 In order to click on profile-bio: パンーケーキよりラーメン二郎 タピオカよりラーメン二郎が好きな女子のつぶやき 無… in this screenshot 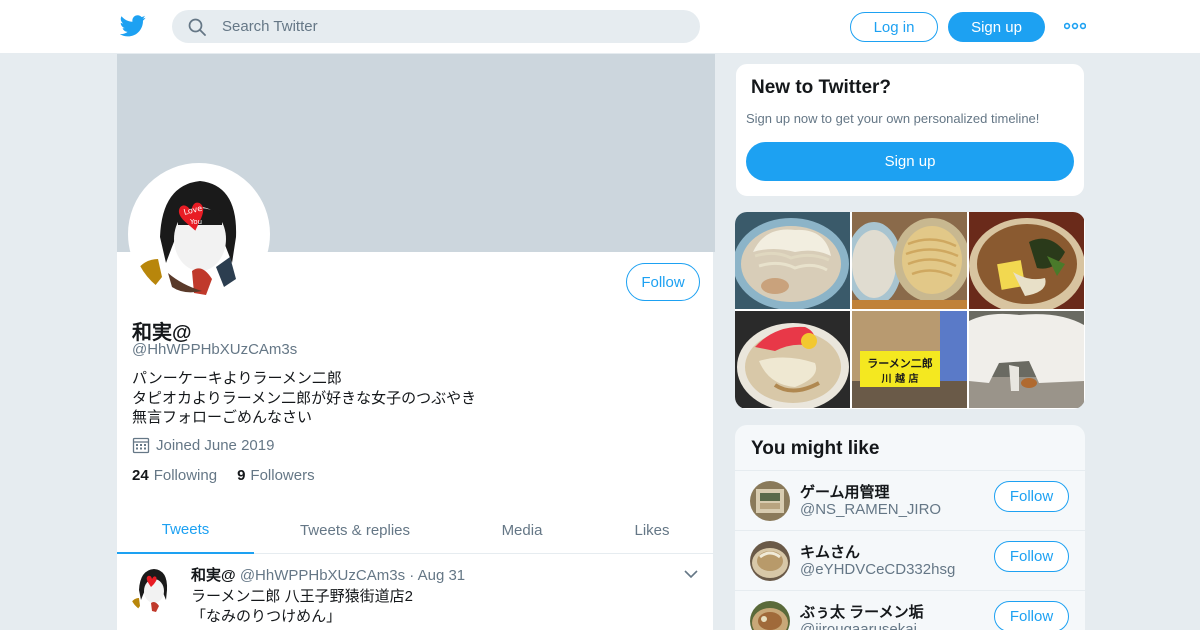, I will do `click(304, 398)`.